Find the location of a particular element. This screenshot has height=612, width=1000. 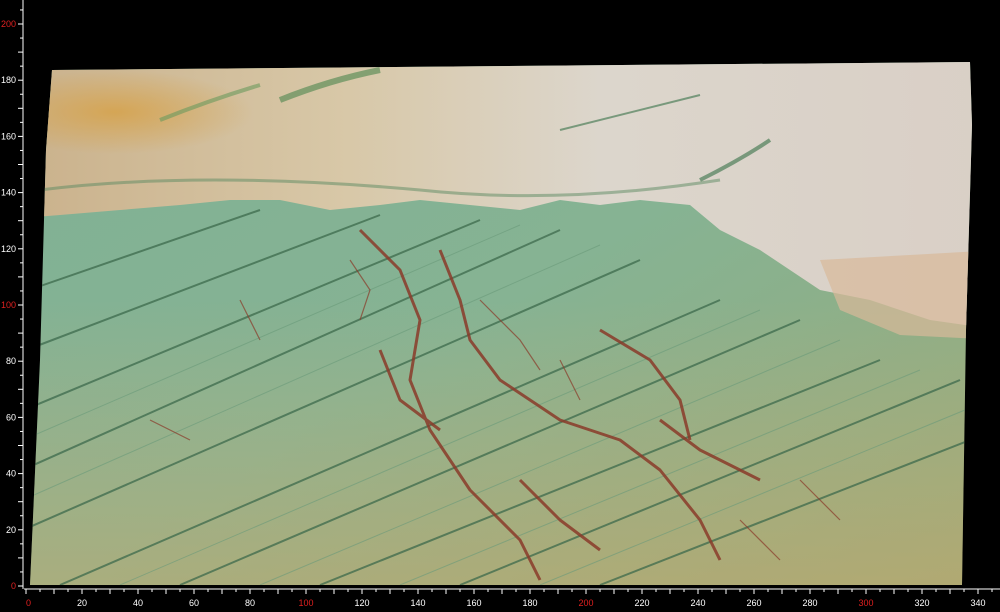

x-tick-label: 100 is located at coordinates (305, 603).